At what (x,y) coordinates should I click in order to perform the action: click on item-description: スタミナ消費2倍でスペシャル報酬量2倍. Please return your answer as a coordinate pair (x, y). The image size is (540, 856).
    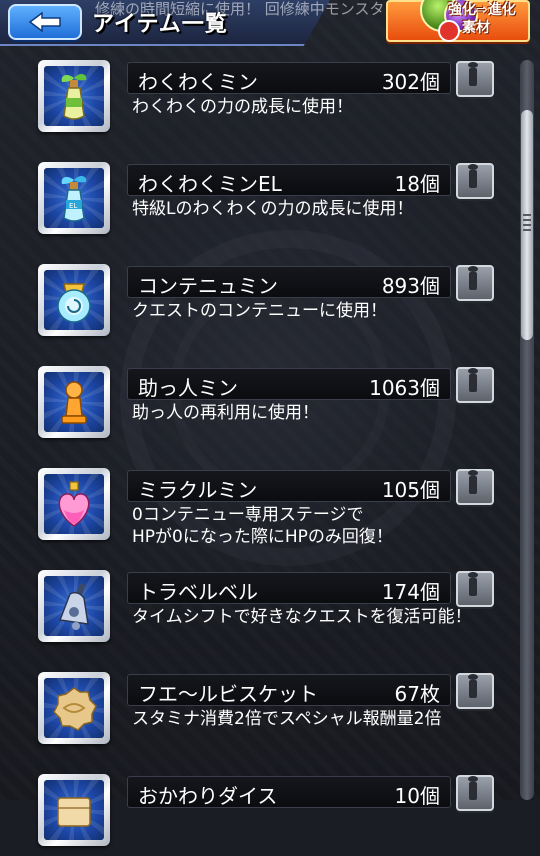
    Looking at the image, I should click on (287, 719).